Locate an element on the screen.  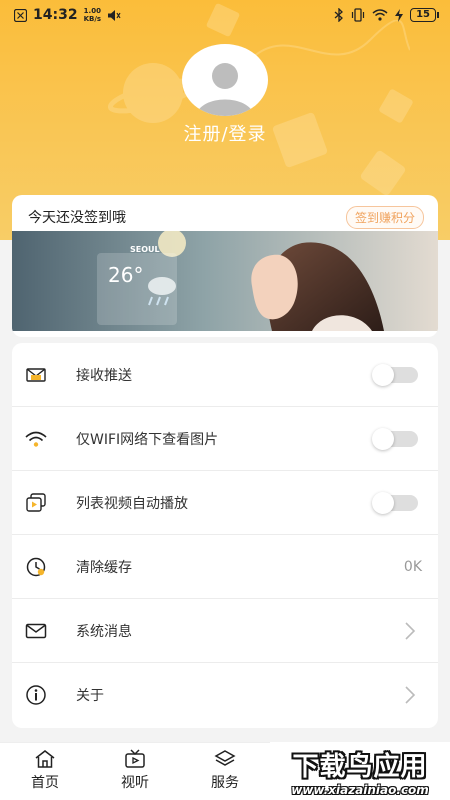
setting-row-wifi-images: 仅WIFI网络下查看图片 is located at coordinates (225, 439).